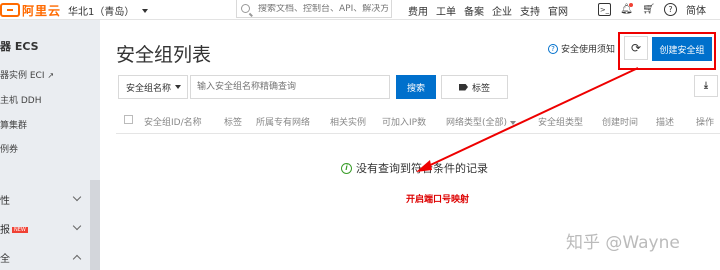  I want to click on column-header-id: 安全组ID/名称, so click(173, 123).